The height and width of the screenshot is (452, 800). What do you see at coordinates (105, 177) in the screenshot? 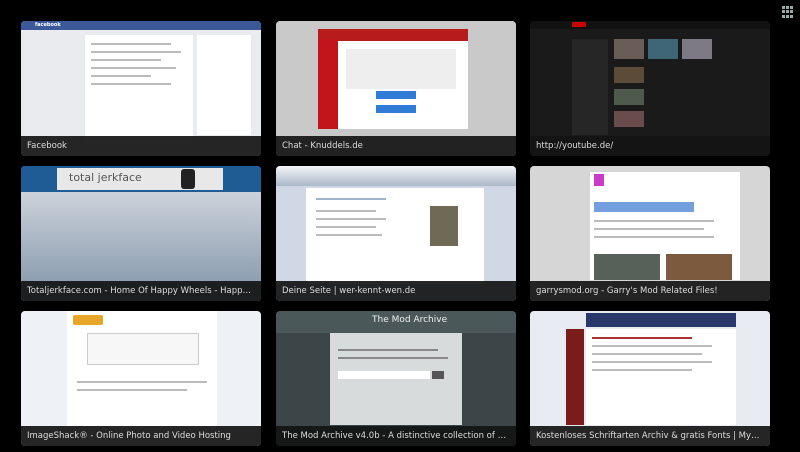
I see `site-logo: total jerkface` at bounding box center [105, 177].